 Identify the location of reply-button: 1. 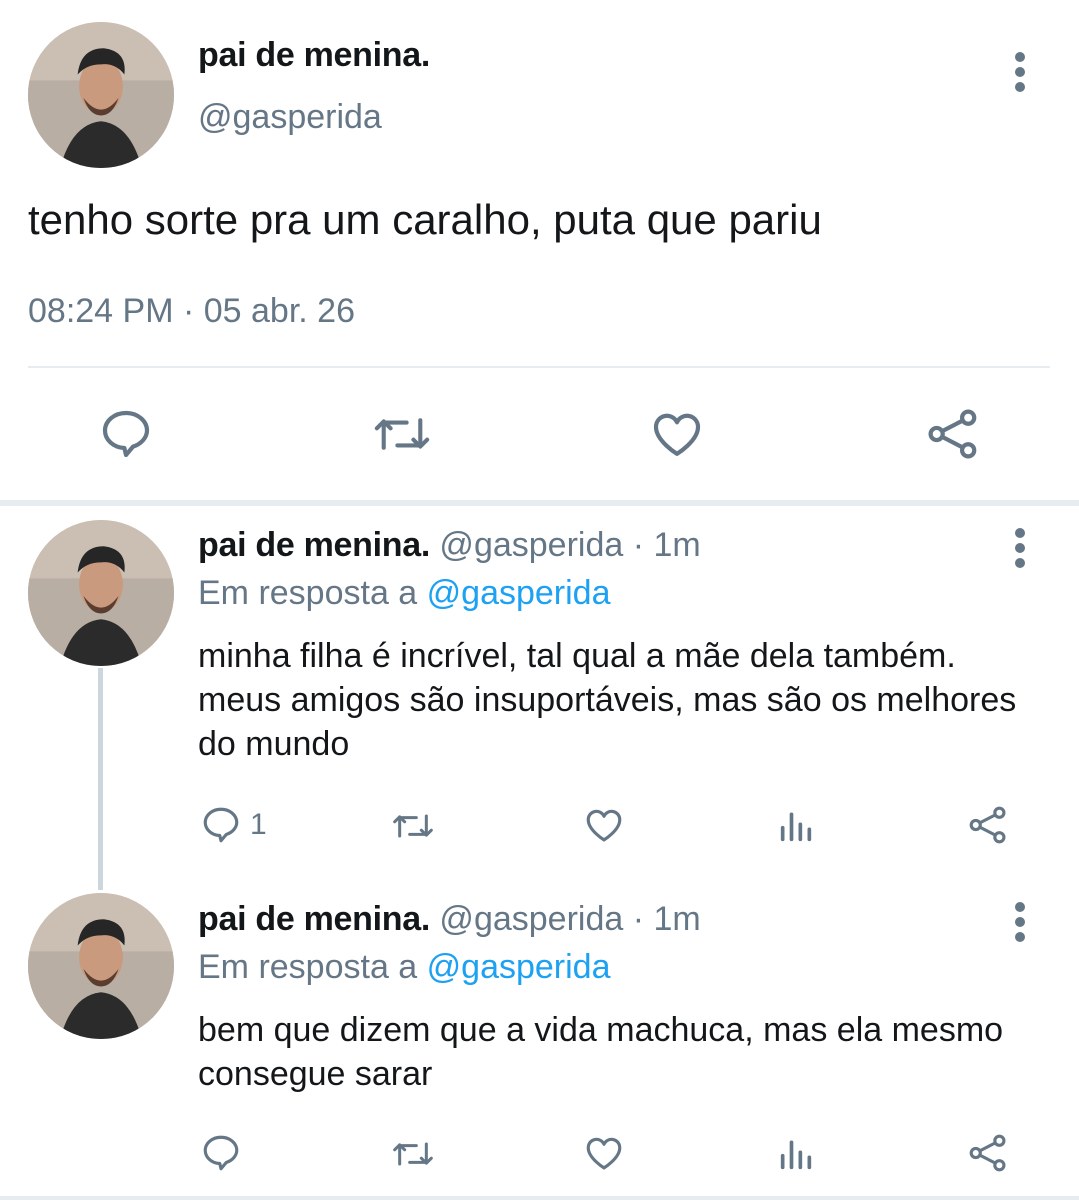
(233, 825).